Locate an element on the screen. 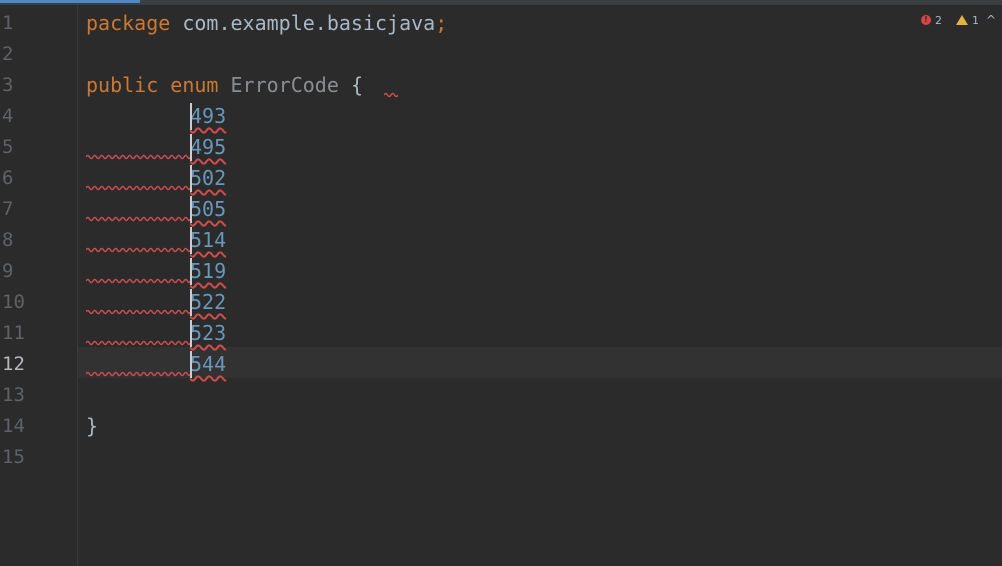 Image resolution: width=1002 pixels, height=566 pixels. inspection-widget: ! 2 1 ^ is located at coordinates (958, 20).